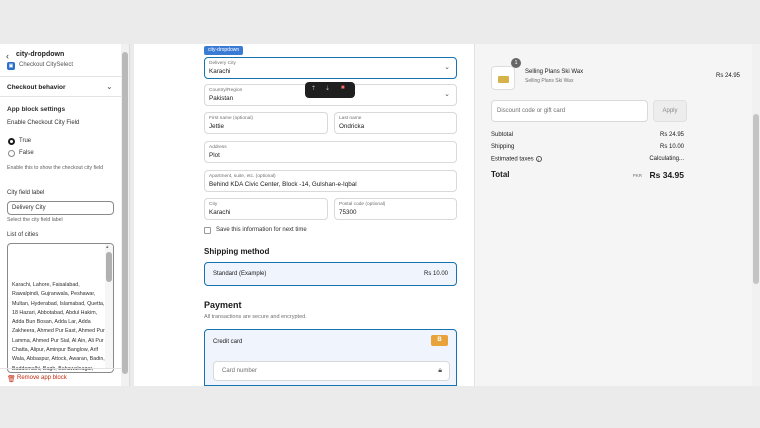 The height and width of the screenshot is (428, 760). I want to click on total-value: Rs 34.95, so click(667, 175).